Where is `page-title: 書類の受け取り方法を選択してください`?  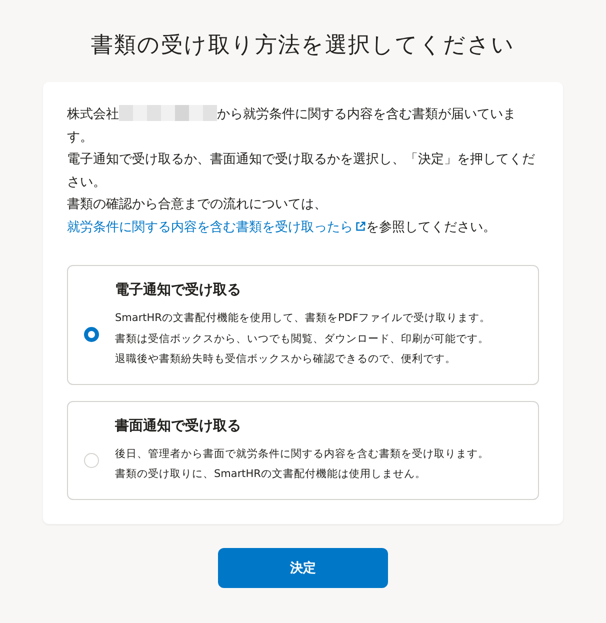
page-title: 書類の受け取り方法を選択してください is located at coordinates (303, 46).